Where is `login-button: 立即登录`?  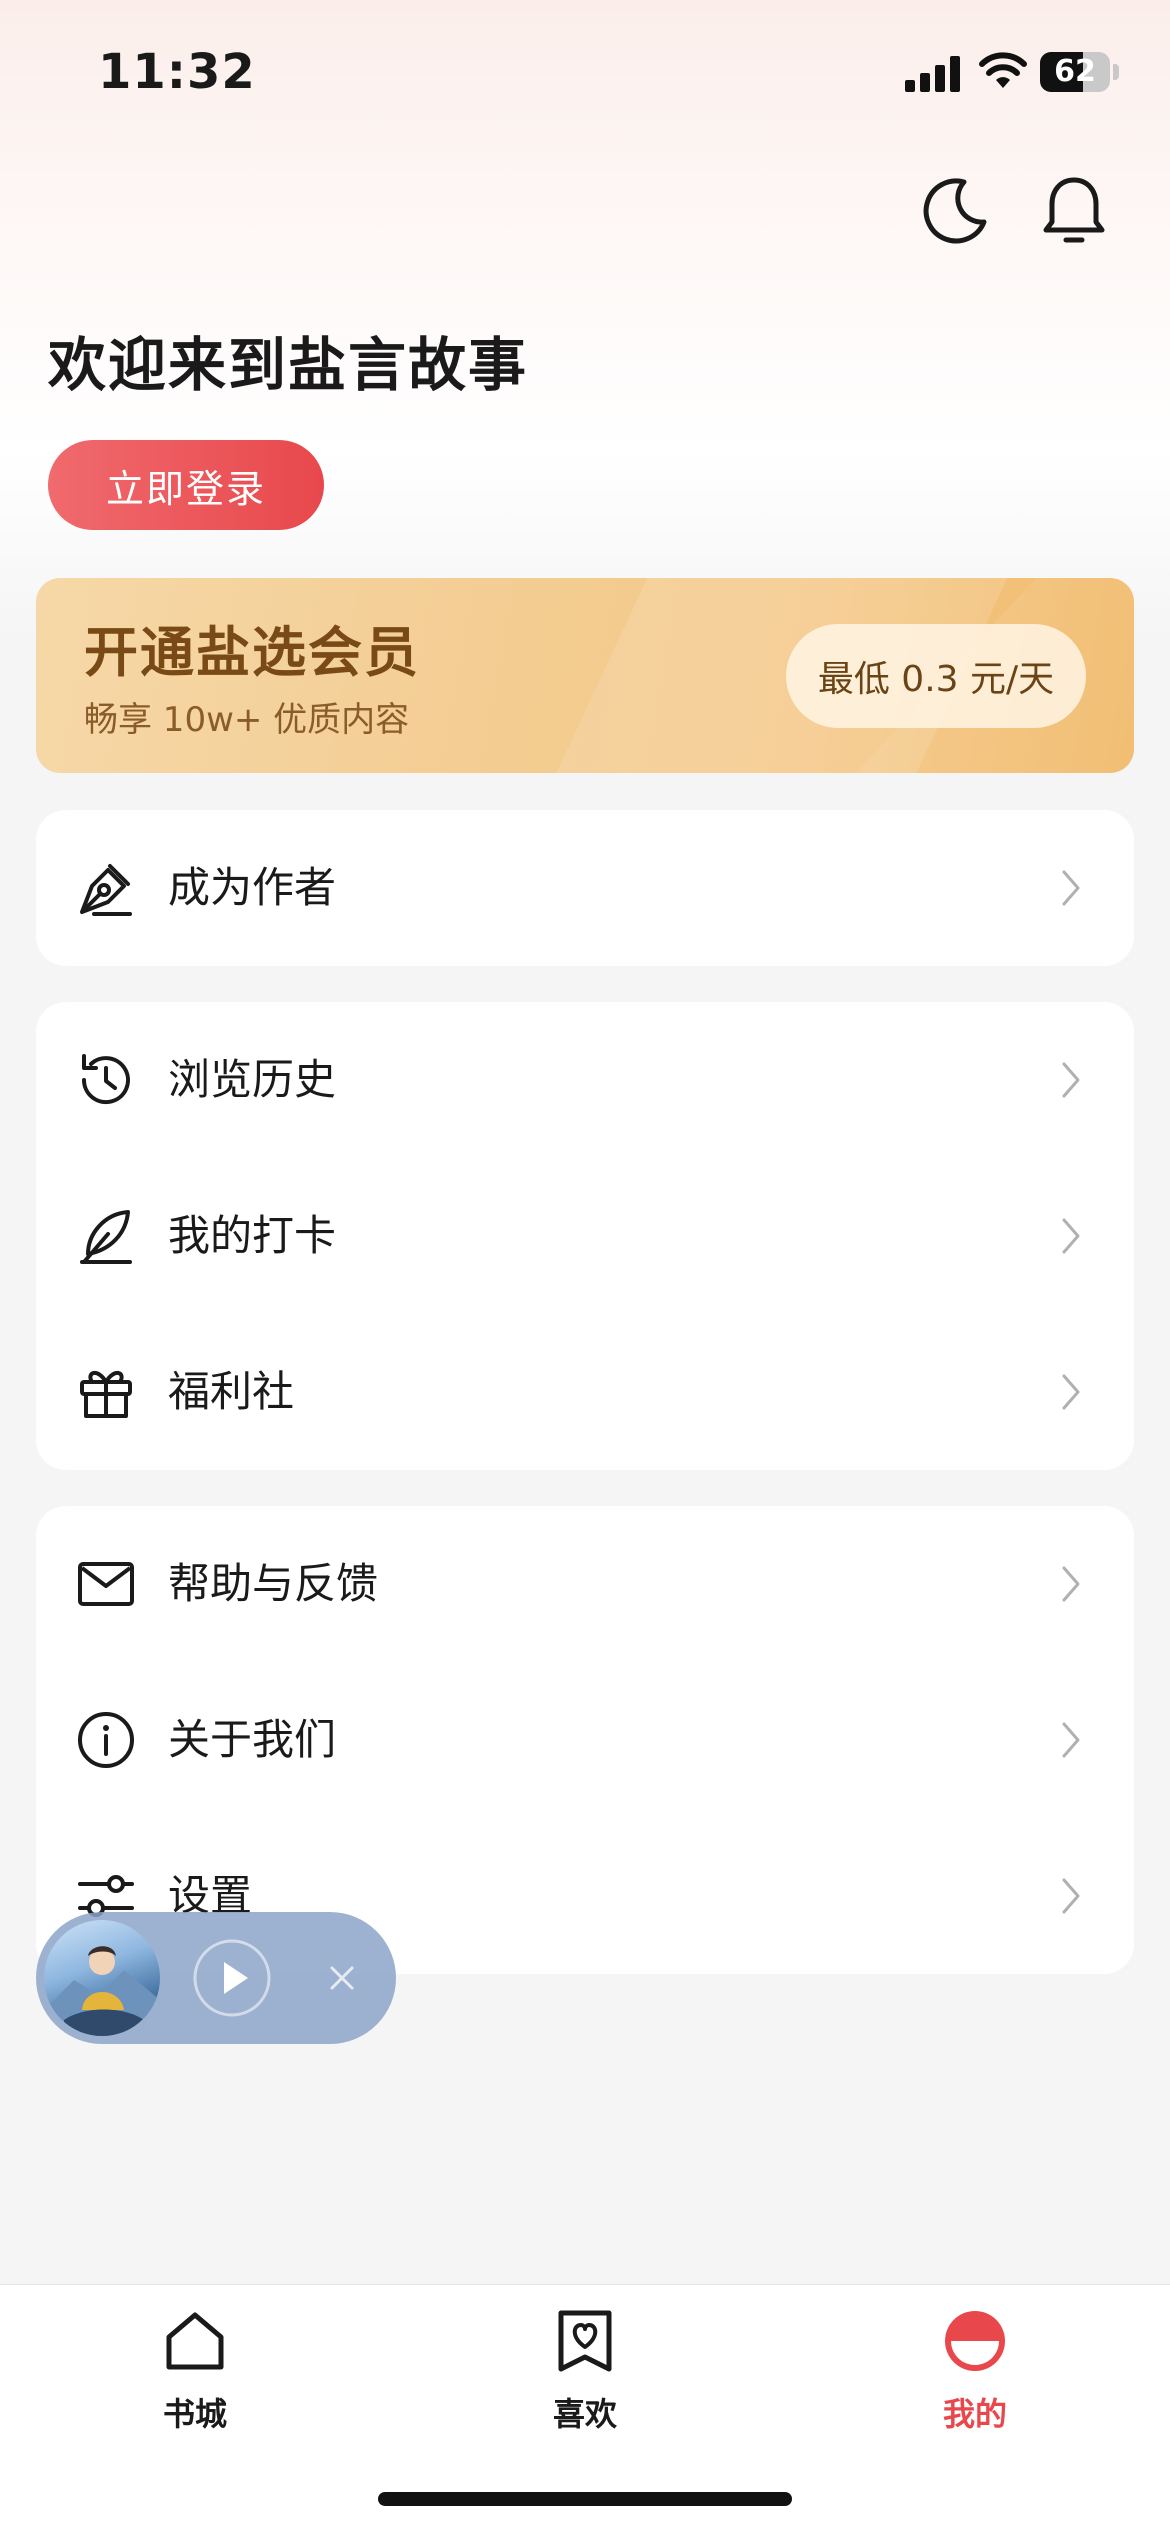
login-button: 立即登录 is located at coordinates (186, 485).